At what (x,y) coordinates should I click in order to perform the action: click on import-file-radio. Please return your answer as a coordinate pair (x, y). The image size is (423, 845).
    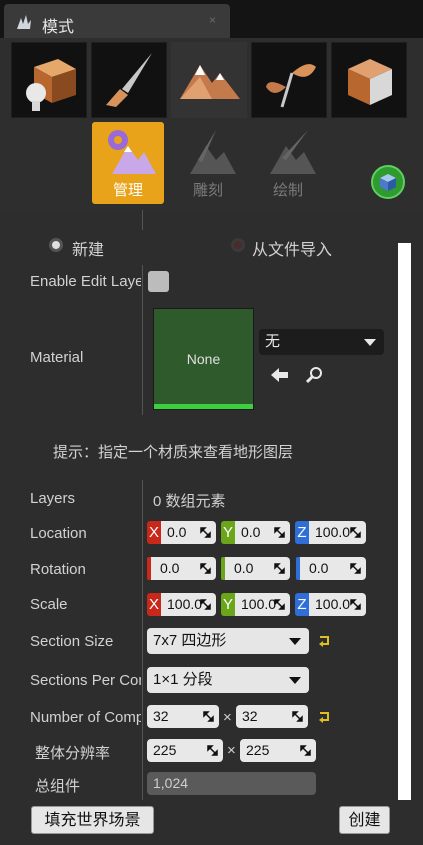
    Looking at the image, I should click on (238, 245).